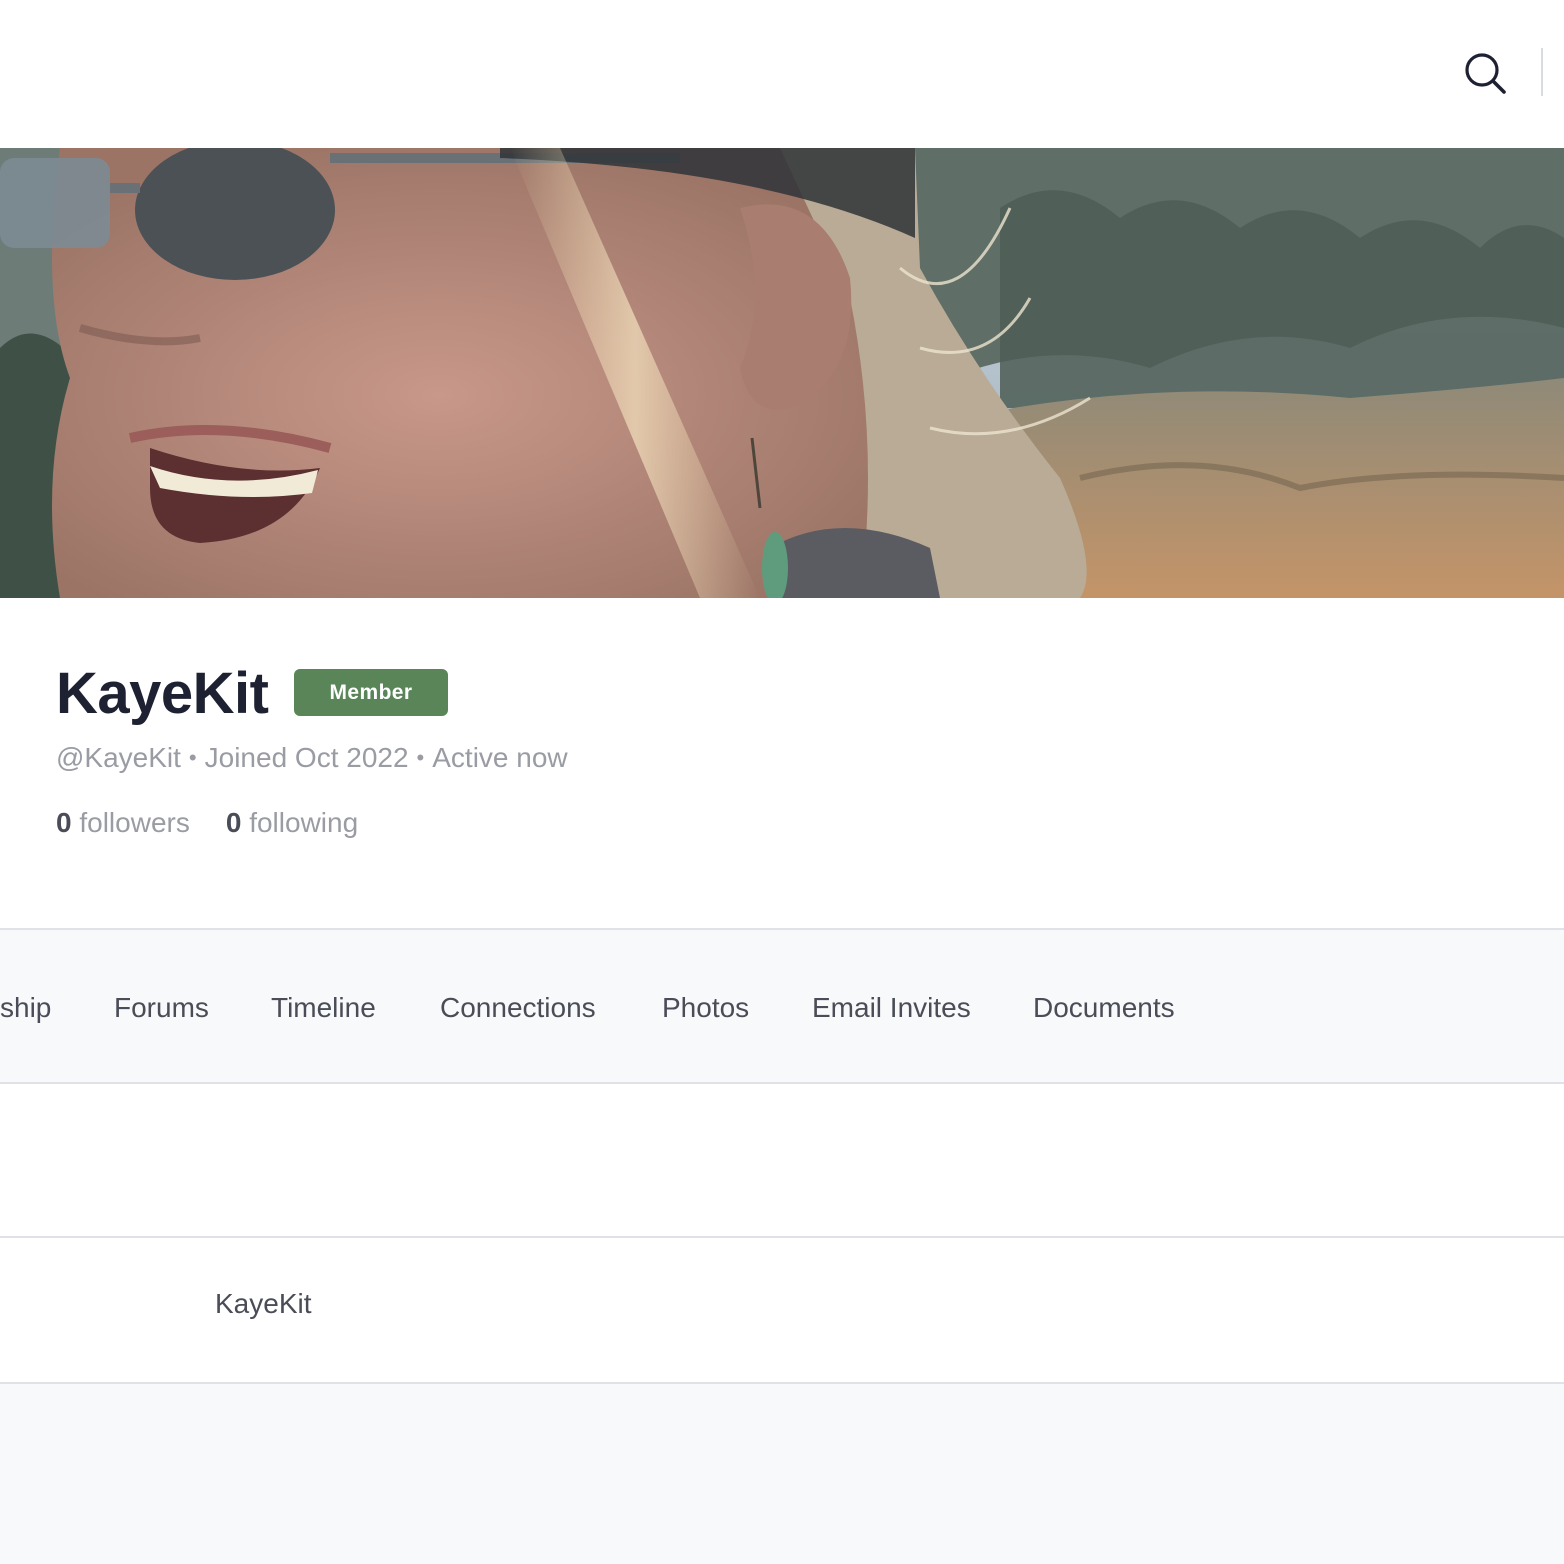  I want to click on profile-meta: @KayeKit • Joined Oct 2022 • Active now, so click(312, 759).